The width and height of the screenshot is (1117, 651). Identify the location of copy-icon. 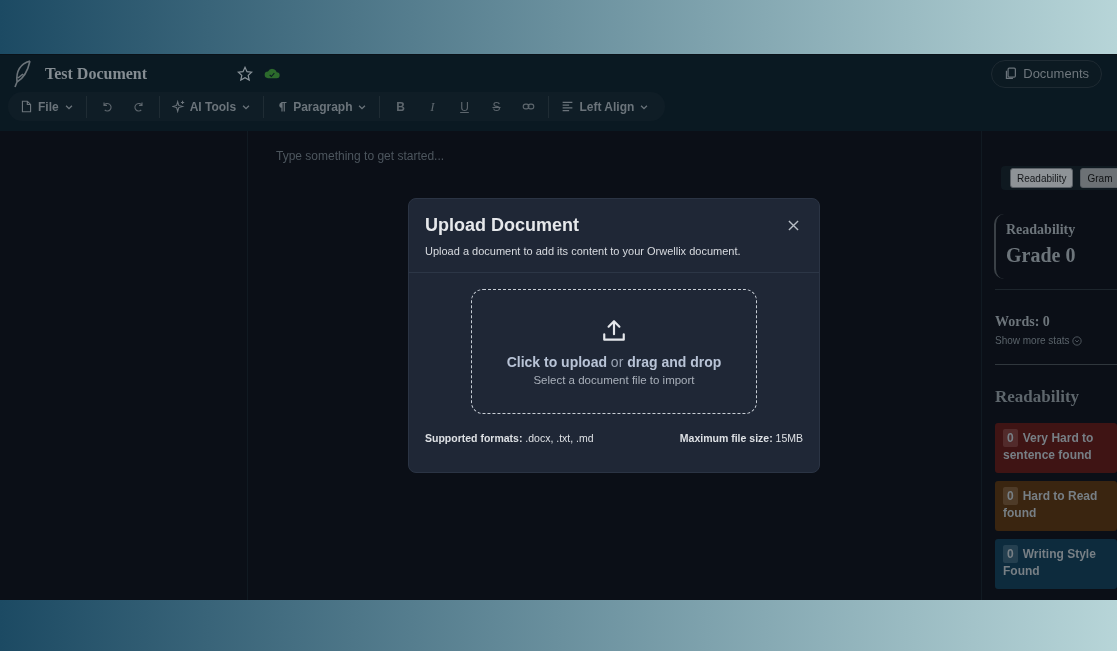
(1011, 73).